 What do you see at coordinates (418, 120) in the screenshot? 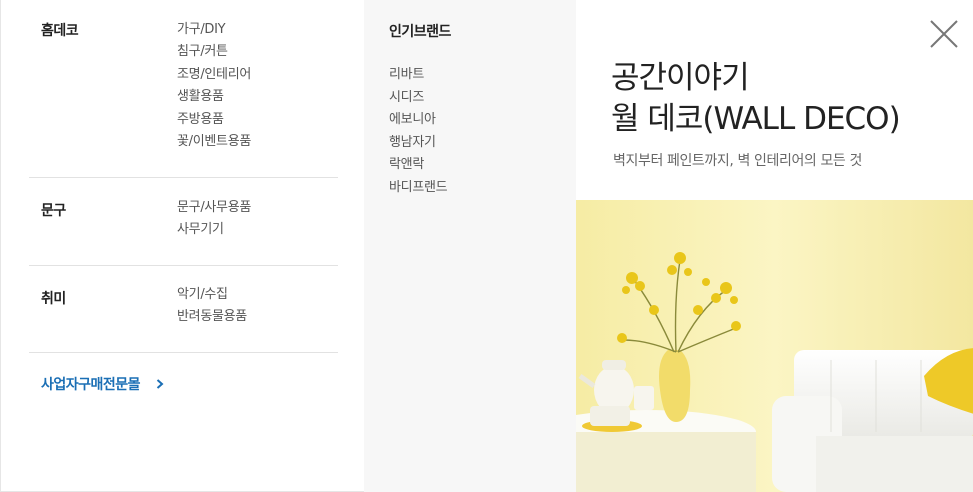
I see `brand-link: 에보니아` at bounding box center [418, 120].